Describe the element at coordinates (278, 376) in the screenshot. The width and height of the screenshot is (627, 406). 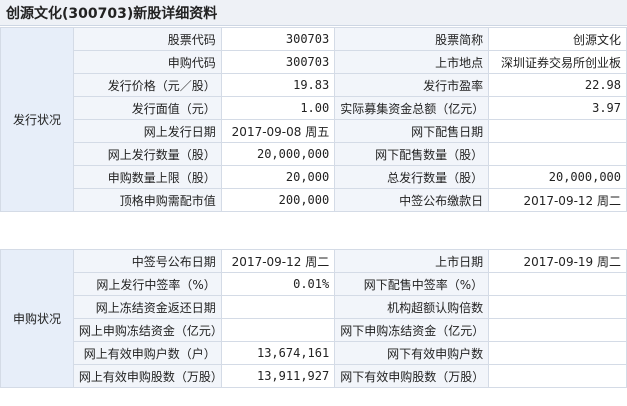
I see `field-value: 13,911,927` at that location.